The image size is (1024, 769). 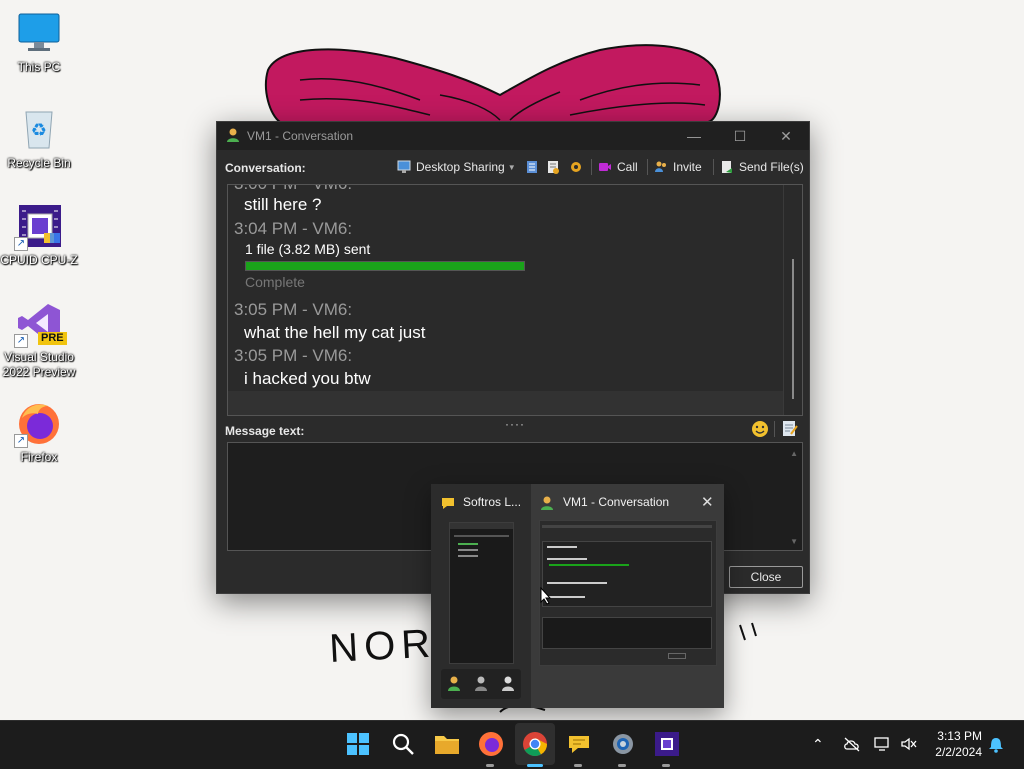 I want to click on notes-icon, so click(x=553, y=167).